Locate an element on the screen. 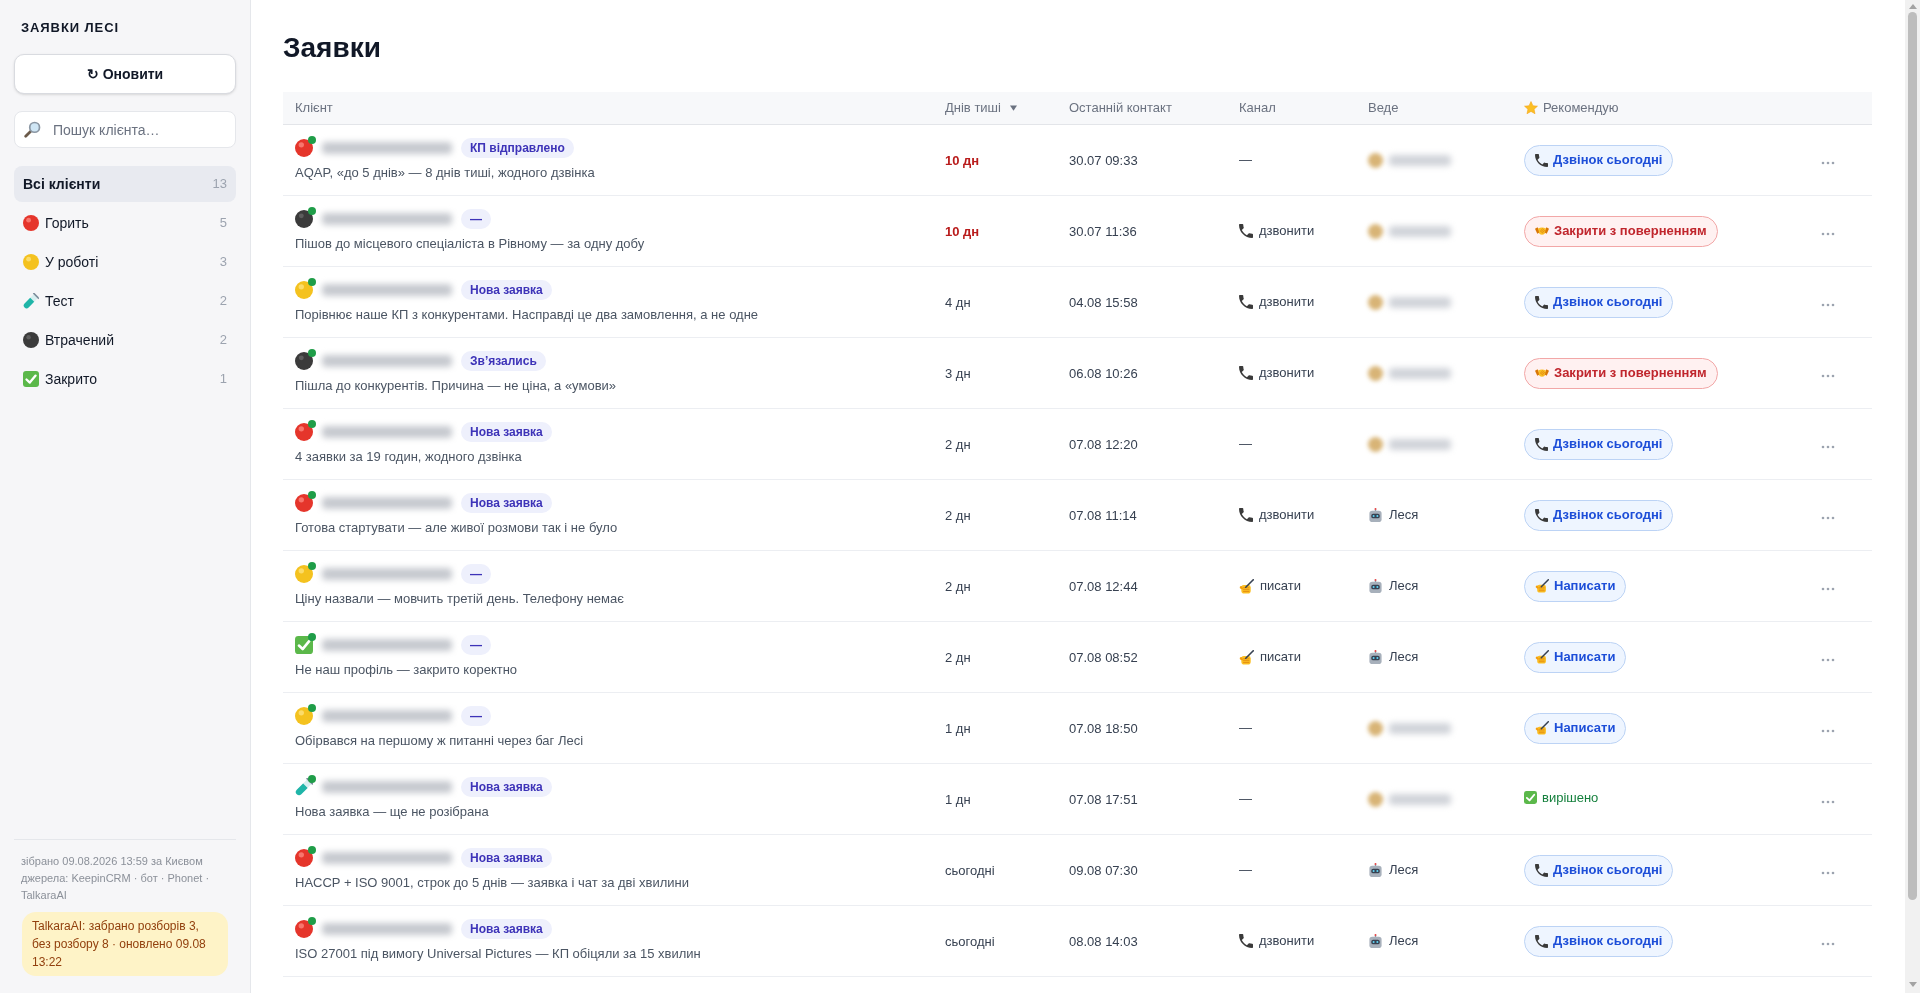 The image size is (1920, 993). sidebar-item: Тест 2 is located at coordinates (125, 301).